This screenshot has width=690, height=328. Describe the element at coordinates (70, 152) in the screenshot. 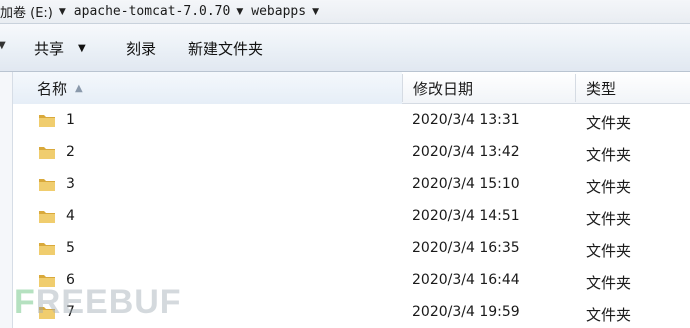

I see `file-name: 2` at that location.